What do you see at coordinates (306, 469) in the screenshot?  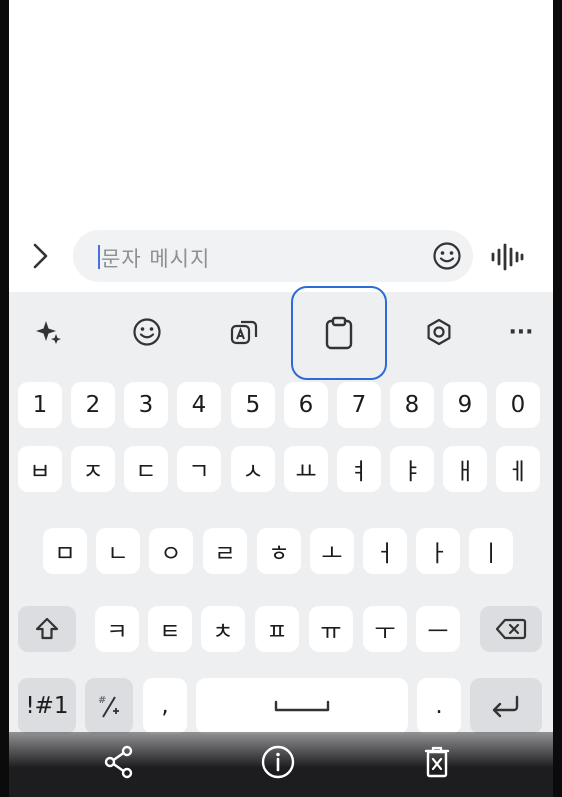 I see `key-yo: ㅛ` at bounding box center [306, 469].